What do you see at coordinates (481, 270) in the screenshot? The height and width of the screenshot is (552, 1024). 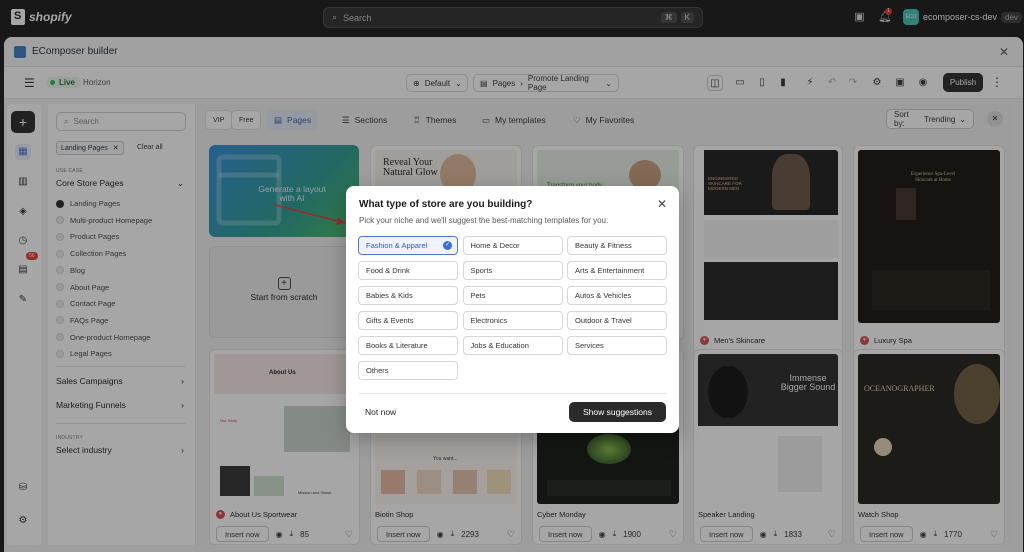 I see `niche-option-label: Sports` at bounding box center [481, 270].